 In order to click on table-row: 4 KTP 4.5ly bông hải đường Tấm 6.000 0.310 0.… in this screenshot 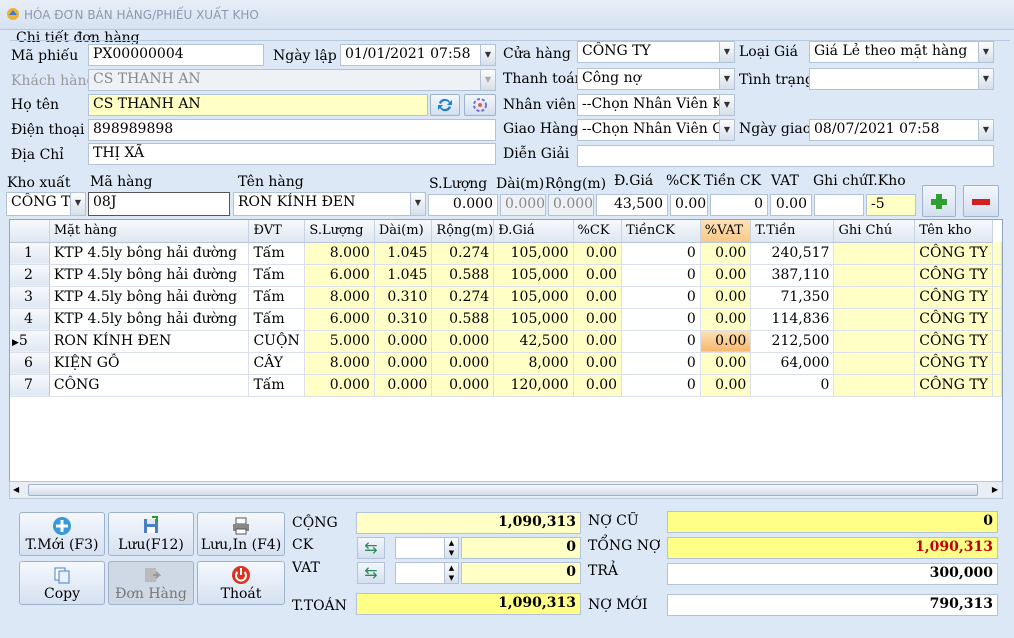, I will do `click(506, 319)`.